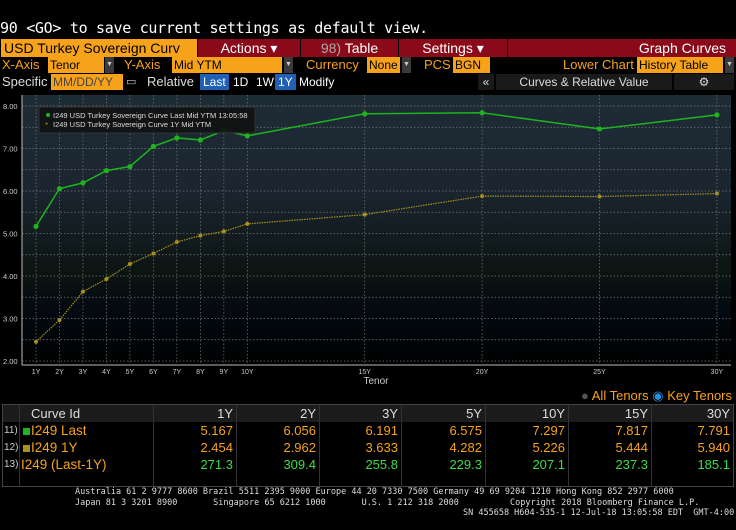 Image resolution: width=736 pixels, height=530 pixels. I want to click on key-tenors-option: Key Tenors, so click(699, 395).